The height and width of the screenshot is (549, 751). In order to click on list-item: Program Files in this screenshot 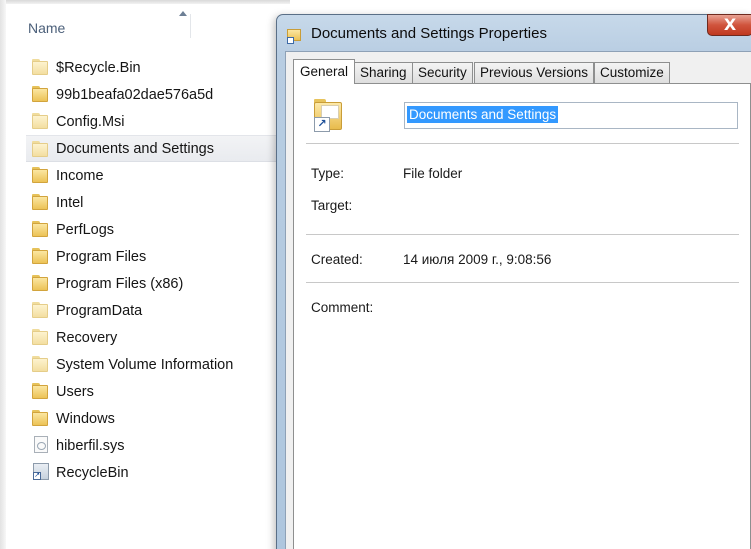, I will do `click(156, 256)`.